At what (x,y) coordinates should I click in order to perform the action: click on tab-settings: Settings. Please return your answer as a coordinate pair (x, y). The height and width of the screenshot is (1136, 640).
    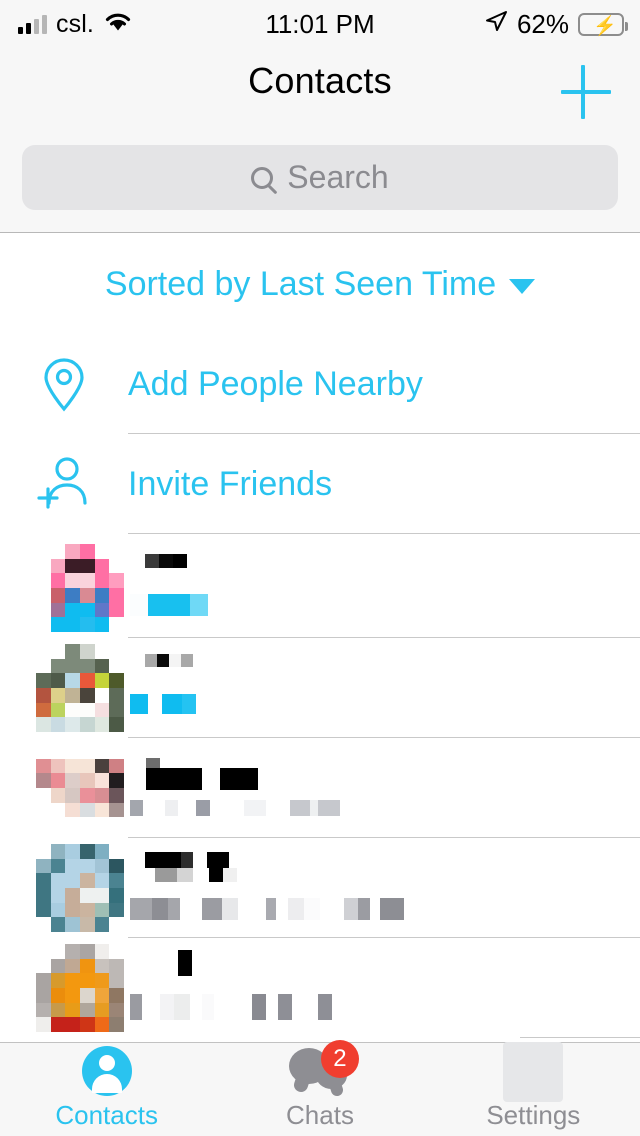
    Looking at the image, I should click on (533, 1089).